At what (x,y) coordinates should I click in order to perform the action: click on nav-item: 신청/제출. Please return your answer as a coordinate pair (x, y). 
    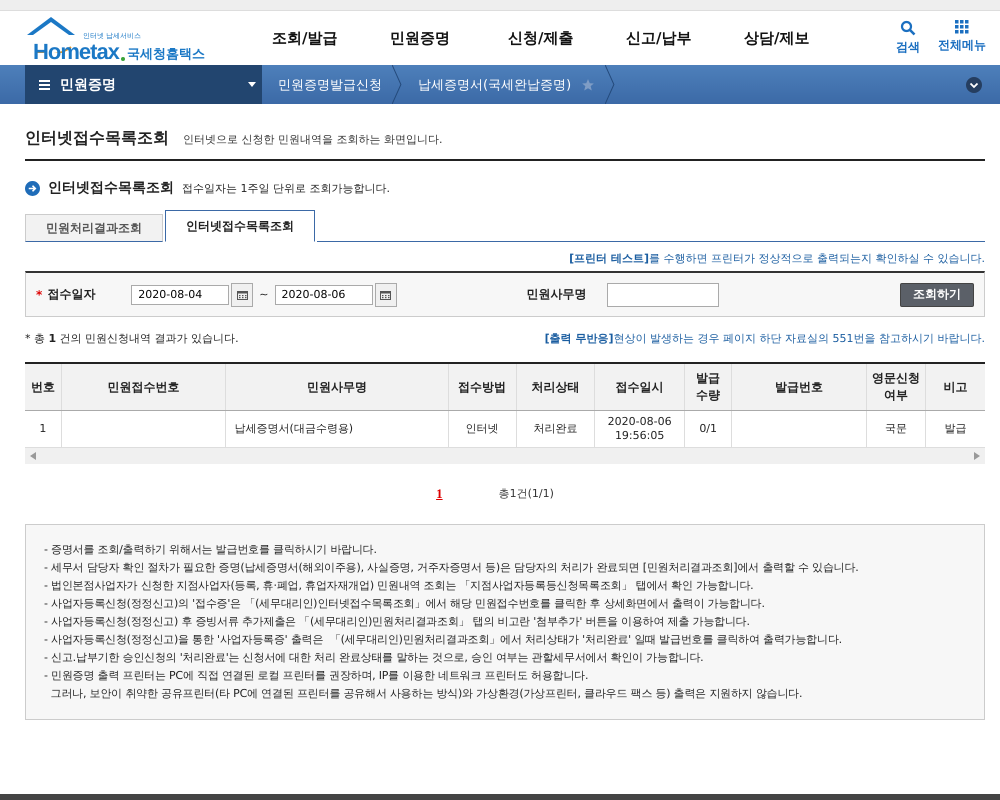
    Looking at the image, I should click on (567, 38).